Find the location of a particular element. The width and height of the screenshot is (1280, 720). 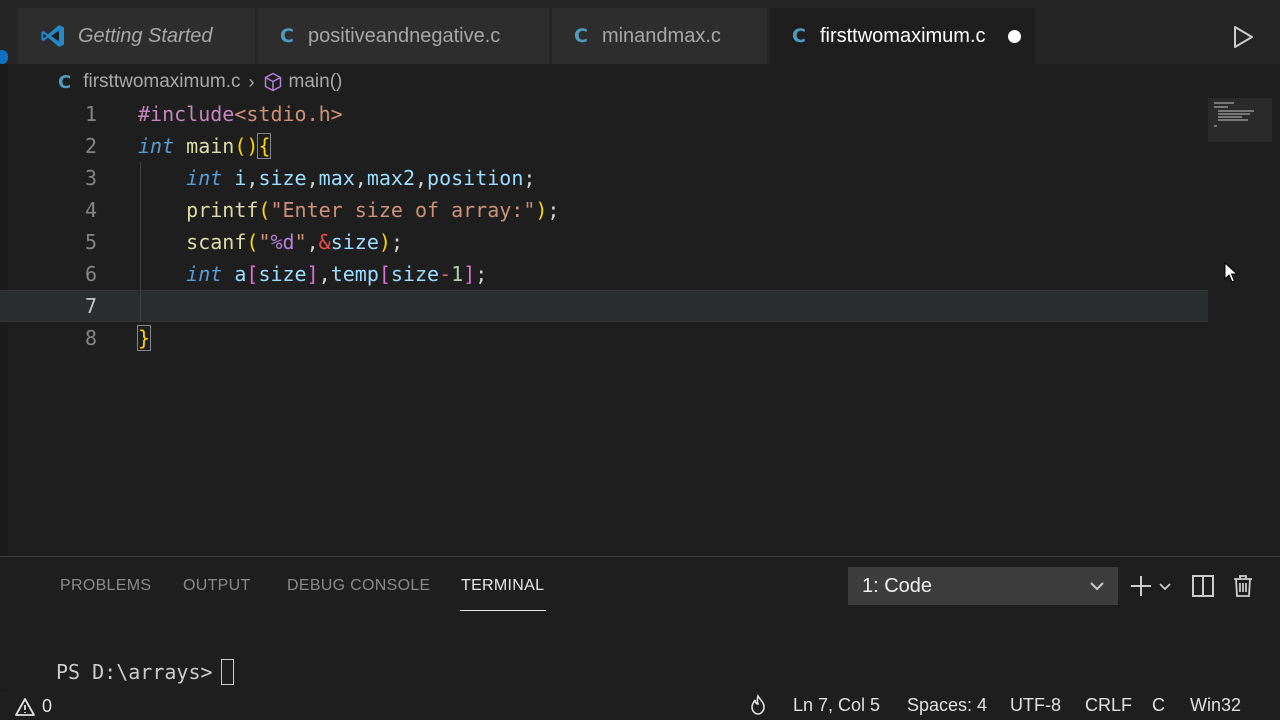

trash-icon is located at coordinates (1243, 586).